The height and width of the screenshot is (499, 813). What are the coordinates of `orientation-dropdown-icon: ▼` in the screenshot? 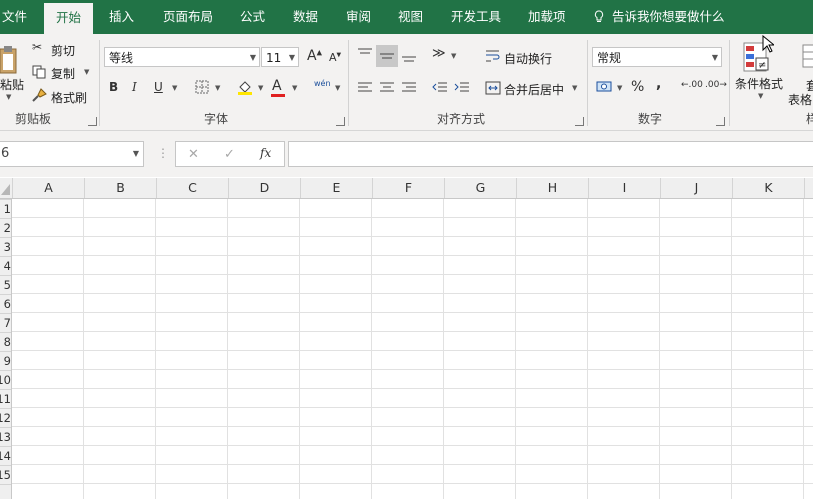 It's located at (453, 56).